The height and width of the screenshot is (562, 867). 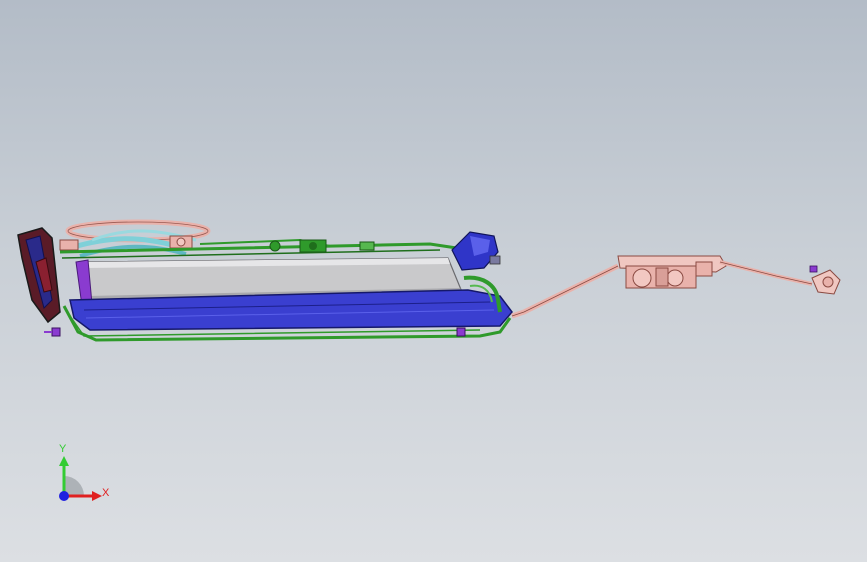 What do you see at coordinates (729, 275) in the screenshot?
I see `right-mechanism-assembly` at bounding box center [729, 275].